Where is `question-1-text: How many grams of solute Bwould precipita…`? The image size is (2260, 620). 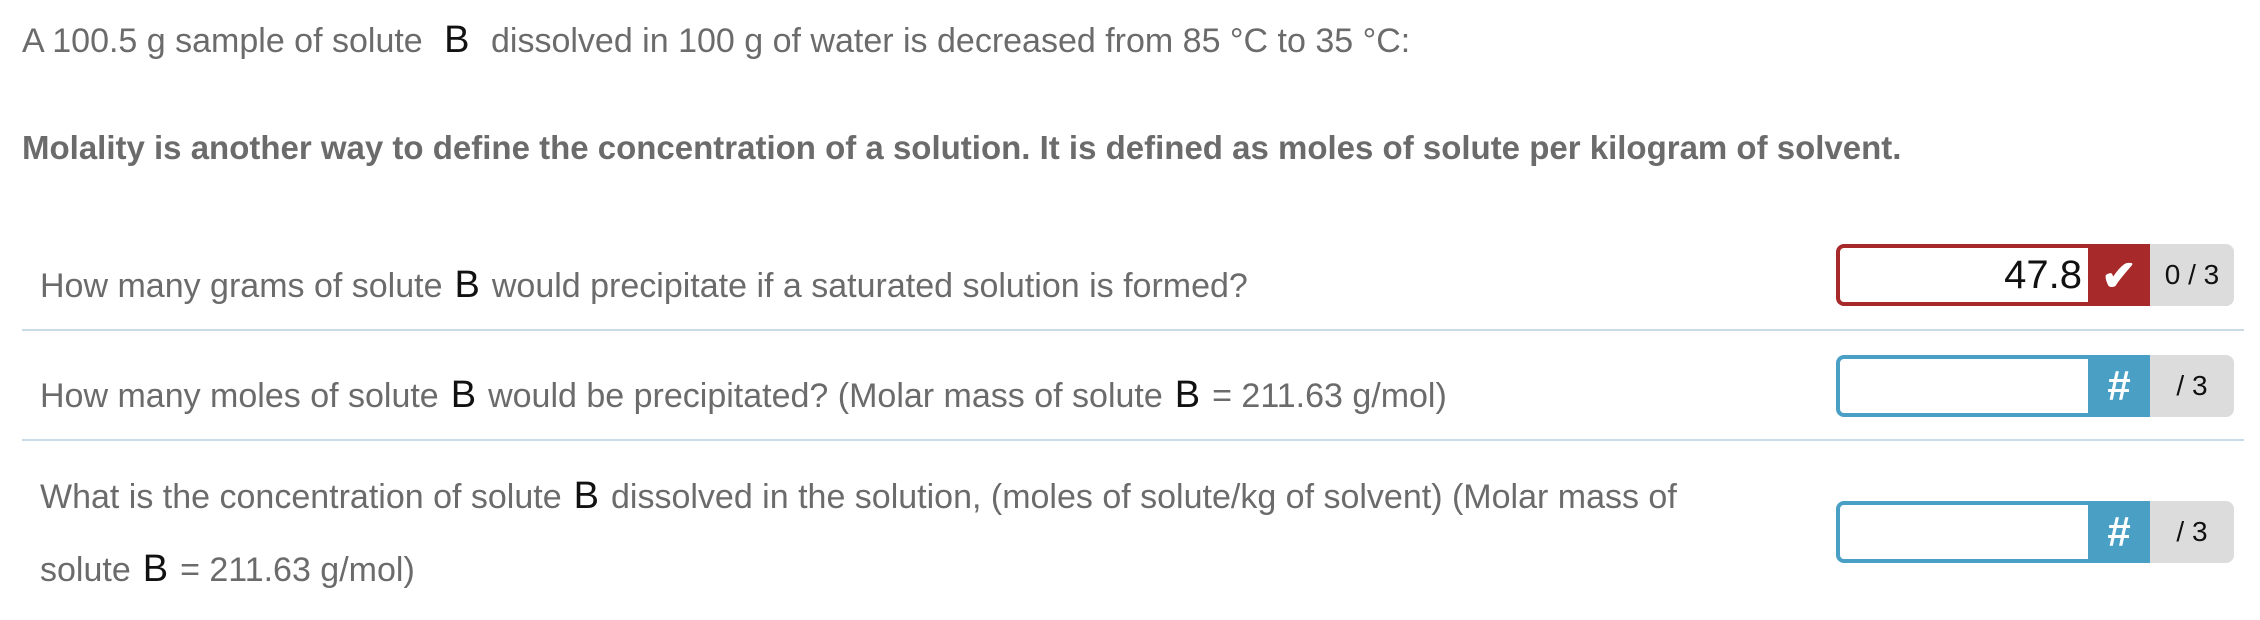 question-1-text: How many grams of solute Bwould precipita… is located at coordinates (644, 285).